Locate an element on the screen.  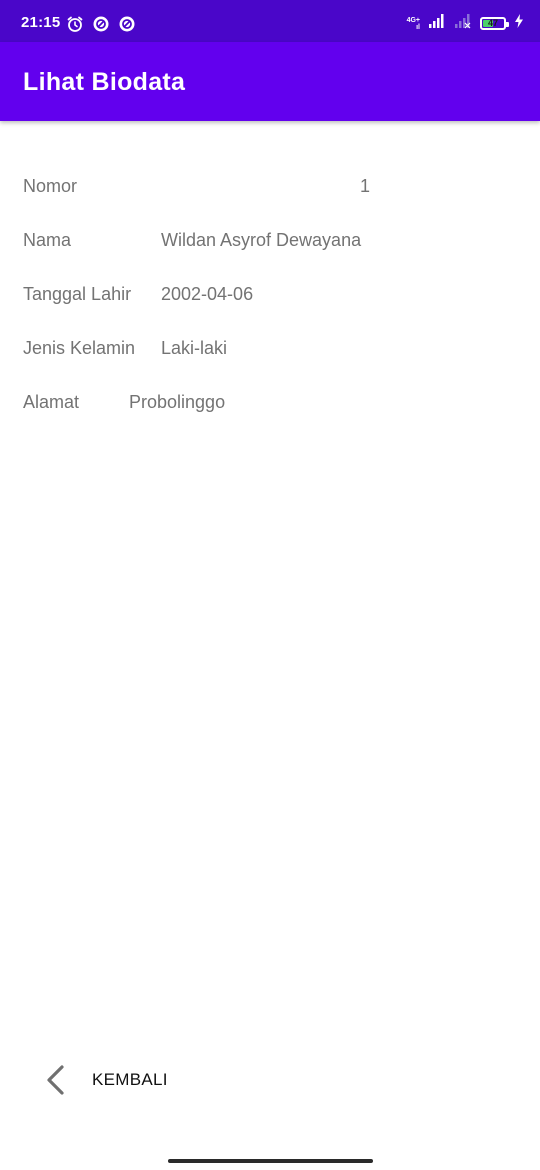
status-icons-right: 4G+ ıl 47 is located at coordinates (465, 23).